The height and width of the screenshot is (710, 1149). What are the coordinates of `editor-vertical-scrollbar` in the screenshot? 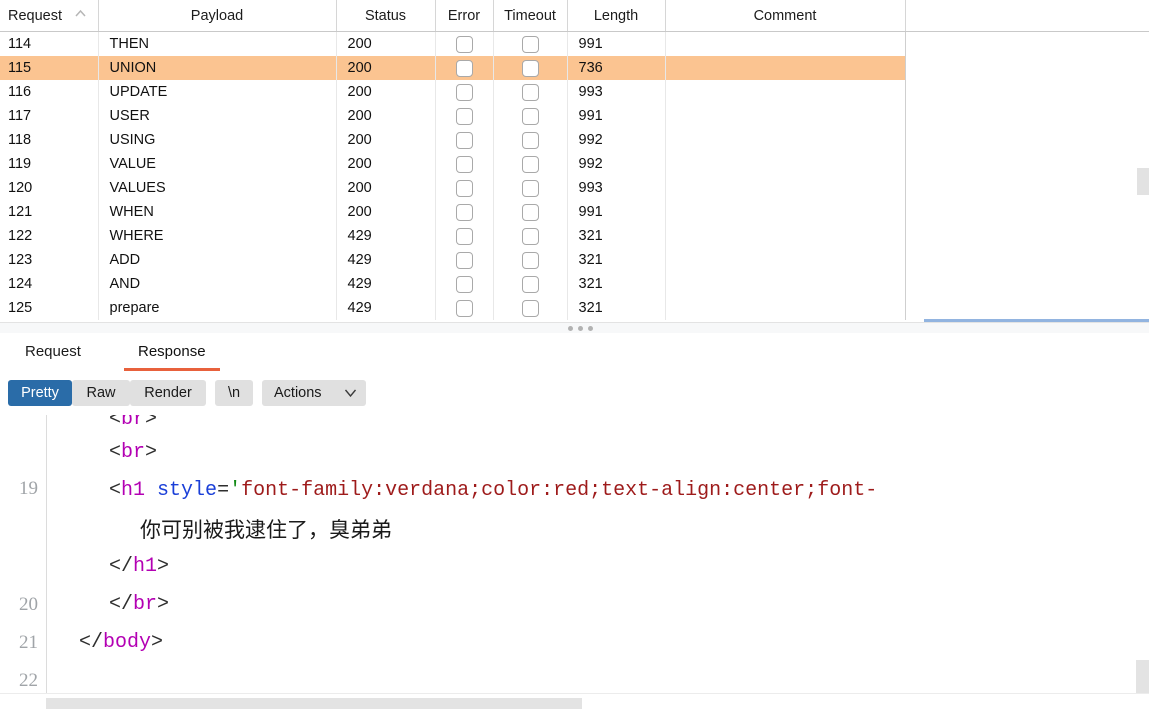 It's located at (1142, 554).